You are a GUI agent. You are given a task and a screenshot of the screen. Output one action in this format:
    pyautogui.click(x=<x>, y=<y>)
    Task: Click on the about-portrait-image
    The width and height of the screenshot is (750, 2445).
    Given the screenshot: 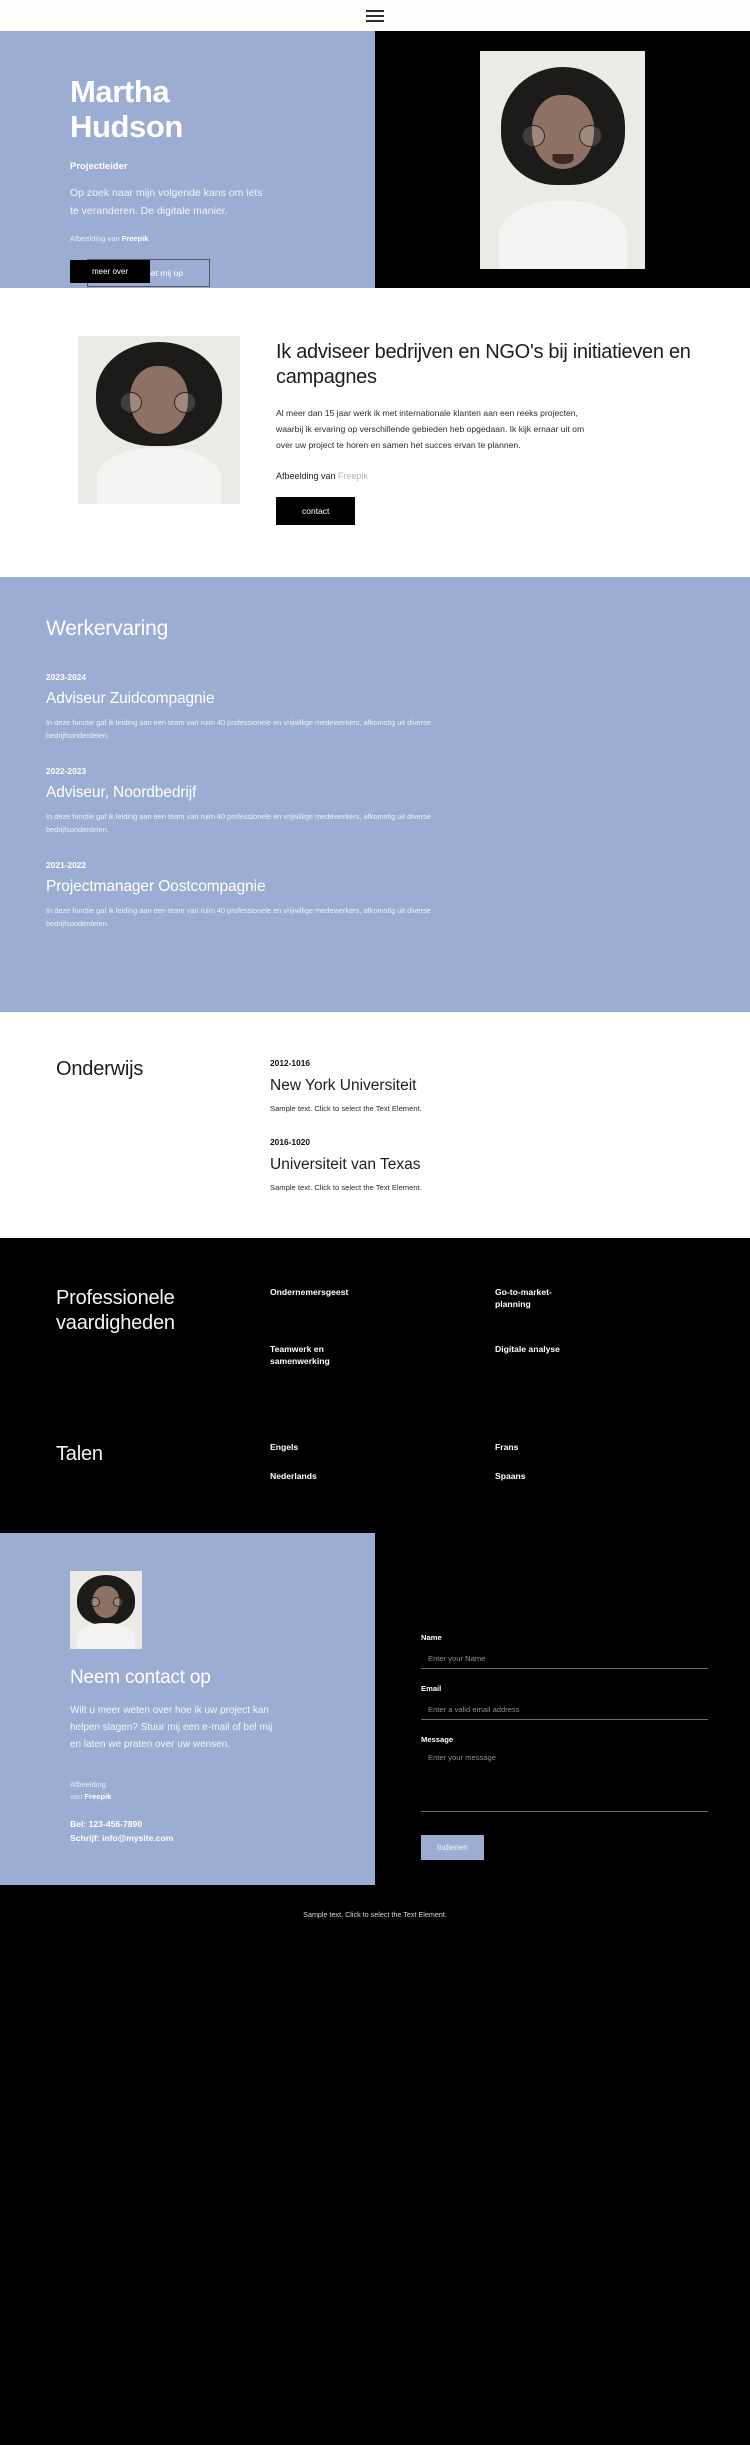 What is the action you would take?
    pyautogui.click(x=159, y=420)
    